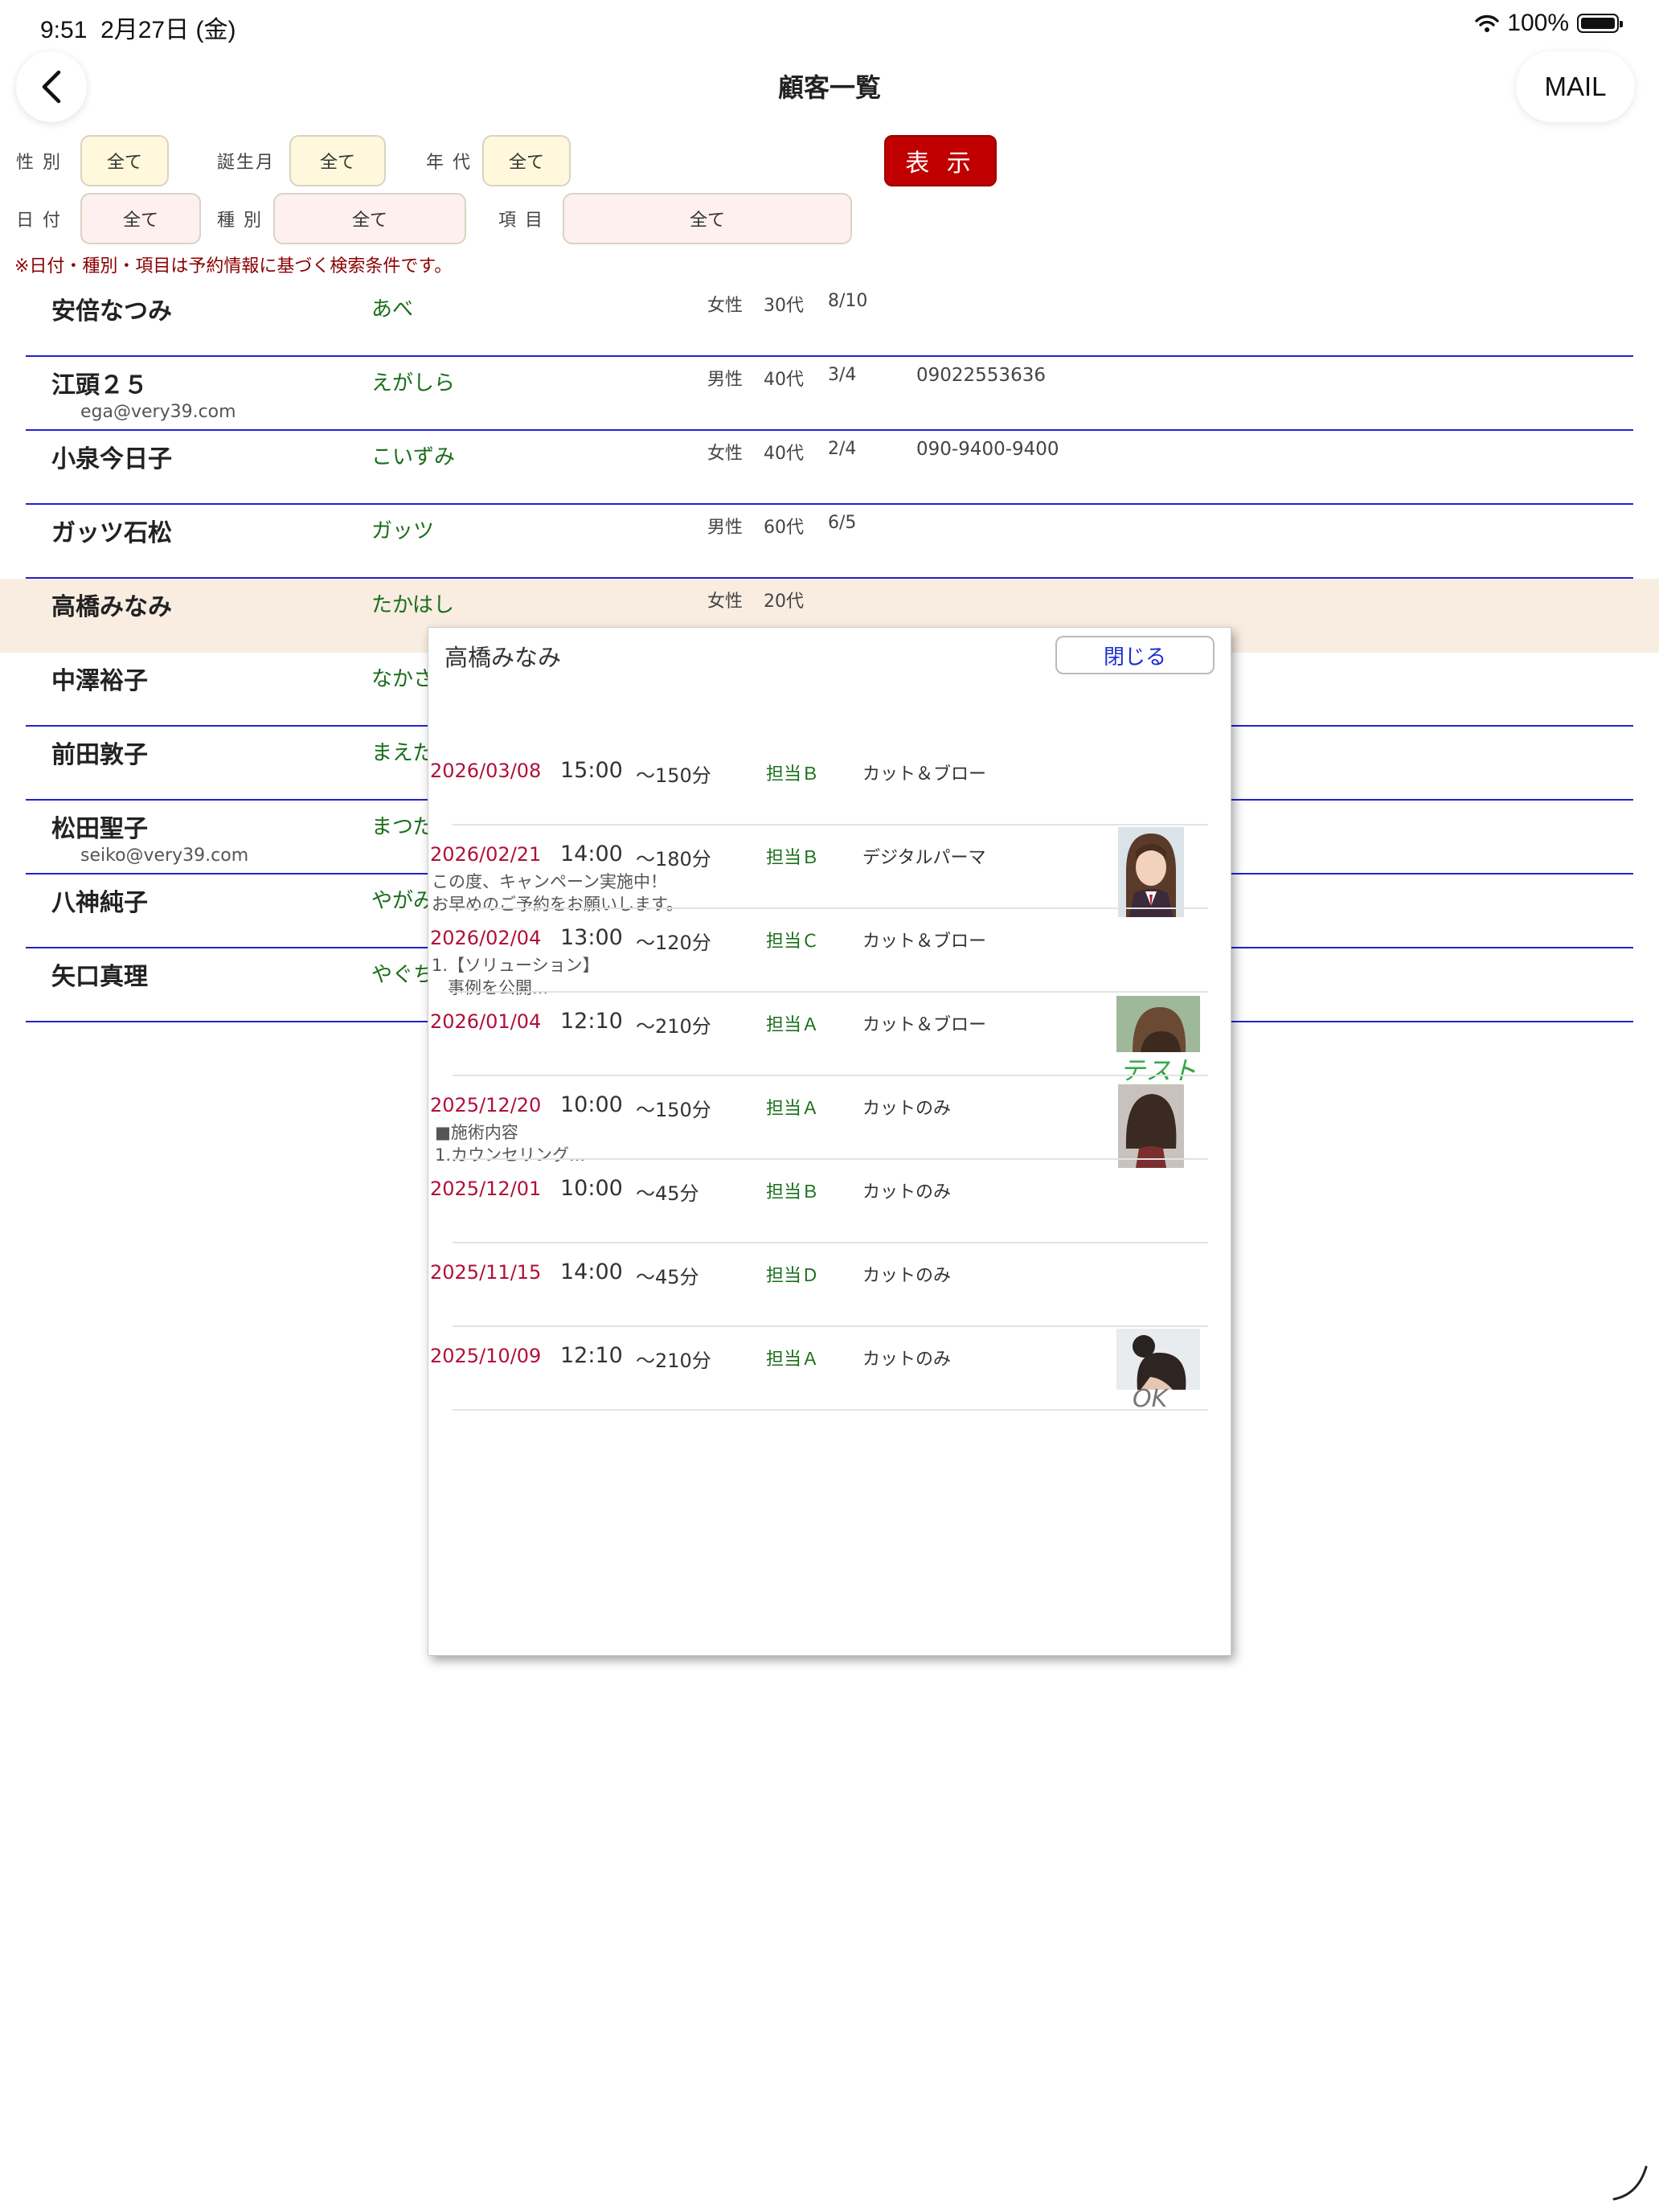 The width and height of the screenshot is (1659, 2212). Describe the element at coordinates (1158, 1370) in the screenshot. I see `updo-hair-photo: OK` at that location.